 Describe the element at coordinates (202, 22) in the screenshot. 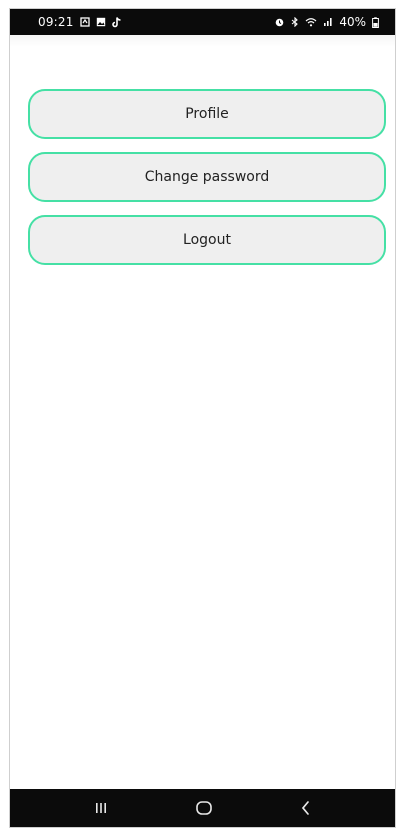

I see `status-bar: 09:21 40%` at that location.